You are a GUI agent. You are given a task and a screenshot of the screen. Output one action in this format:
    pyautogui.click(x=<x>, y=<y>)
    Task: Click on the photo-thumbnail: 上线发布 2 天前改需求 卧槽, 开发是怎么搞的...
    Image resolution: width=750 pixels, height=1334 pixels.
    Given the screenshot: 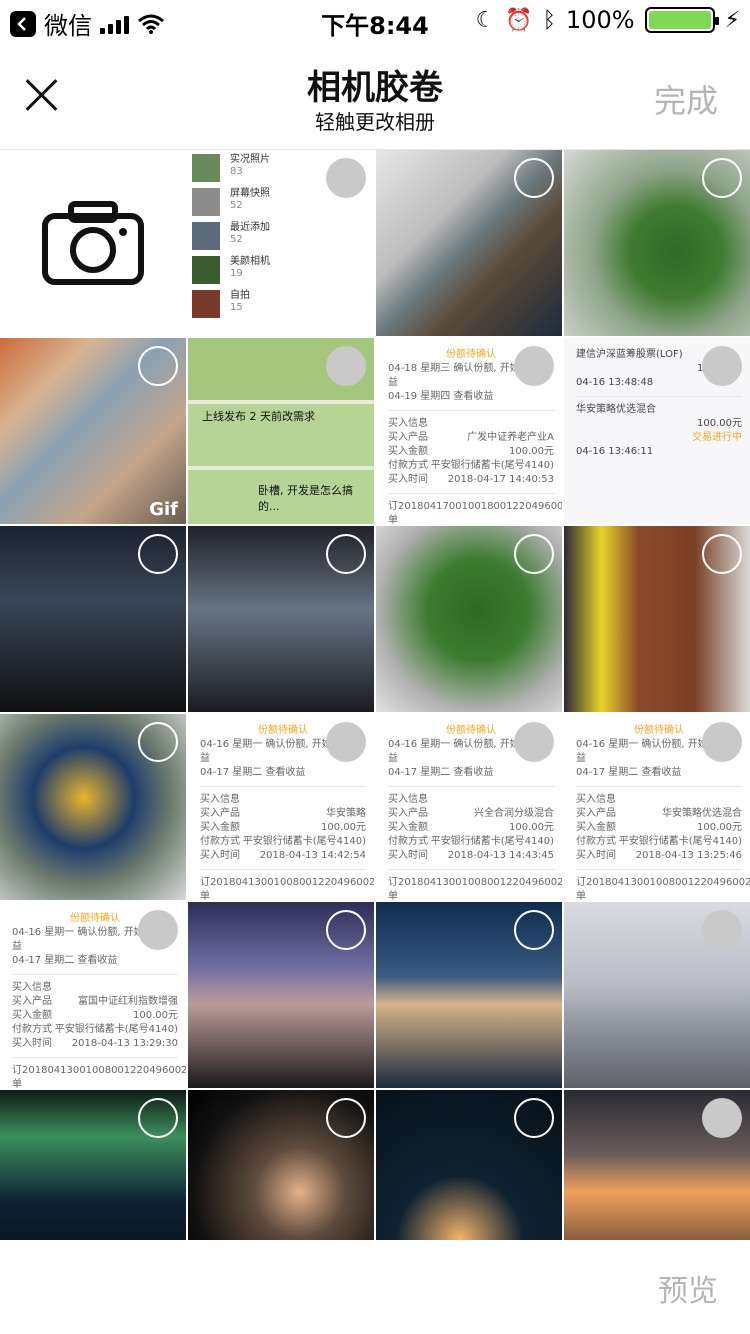 What is the action you would take?
    pyautogui.click(x=281, y=431)
    